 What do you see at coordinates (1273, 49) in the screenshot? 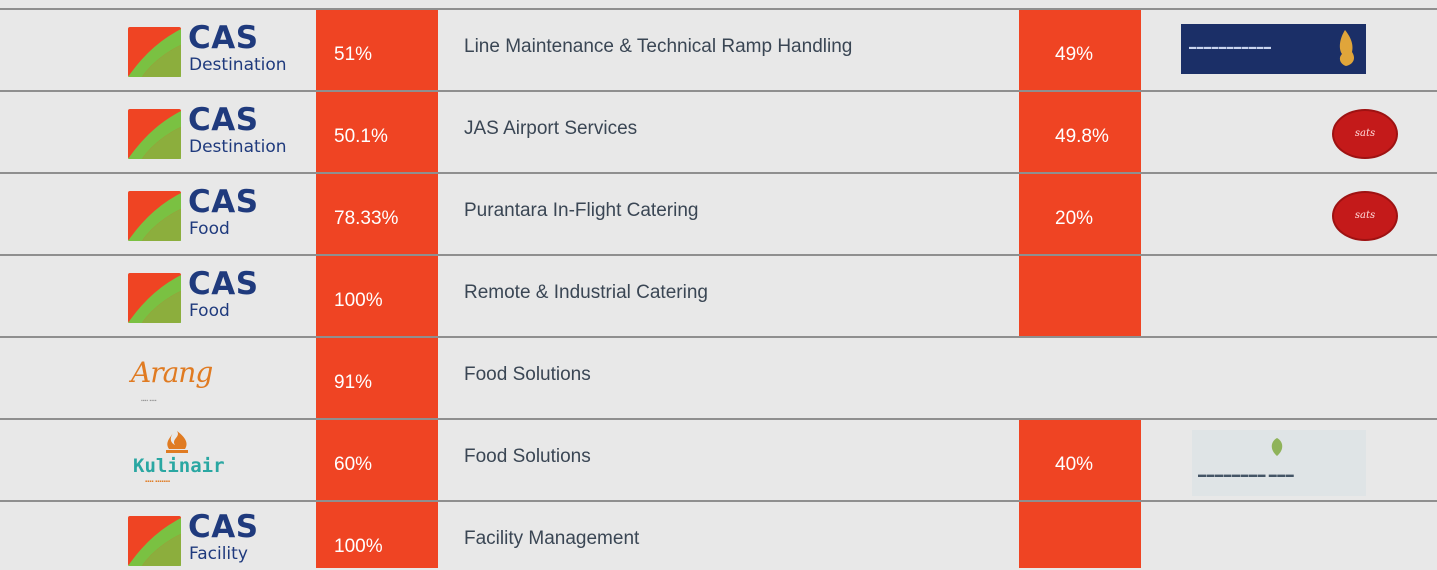
I see `sia-engineering-logo: ▬▬▬▬▬▬▬▬▬▬▬` at bounding box center [1273, 49].